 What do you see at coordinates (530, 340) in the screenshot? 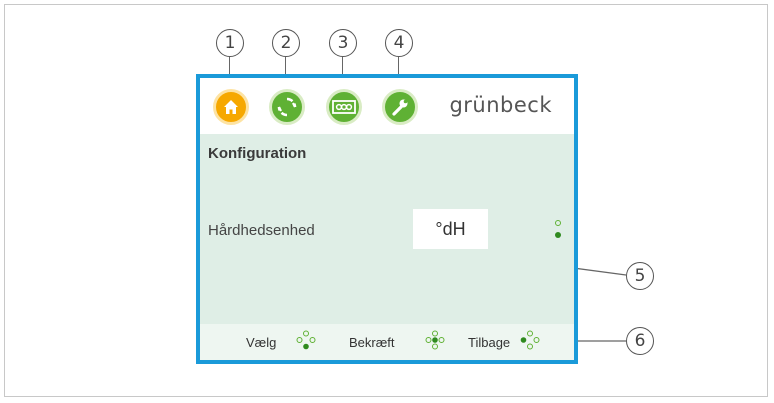
I see `back-keypad-icon` at bounding box center [530, 340].